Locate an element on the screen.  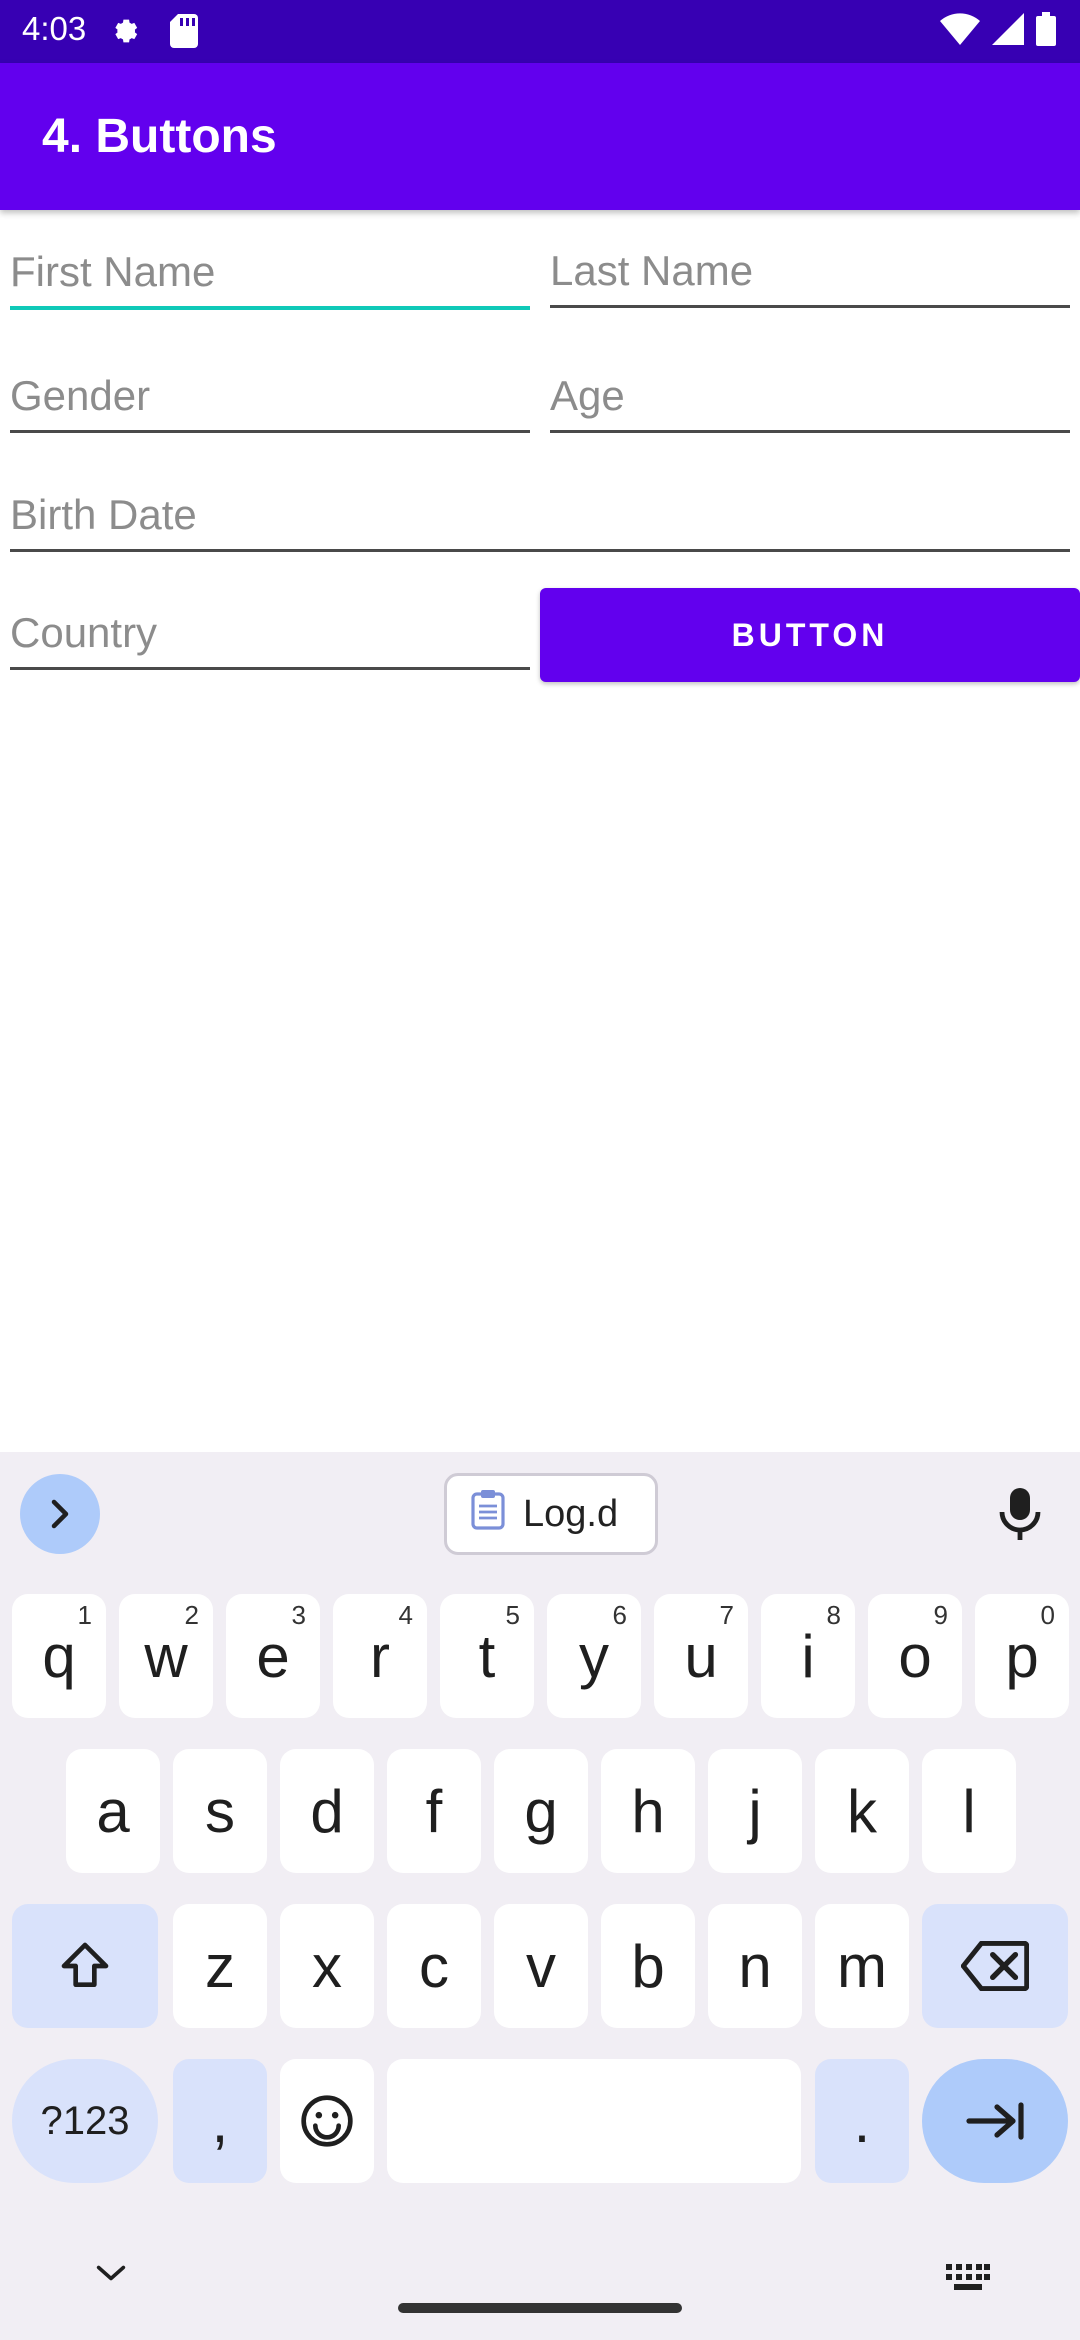
last-name-hint: Last Name is located at coordinates (652, 270).